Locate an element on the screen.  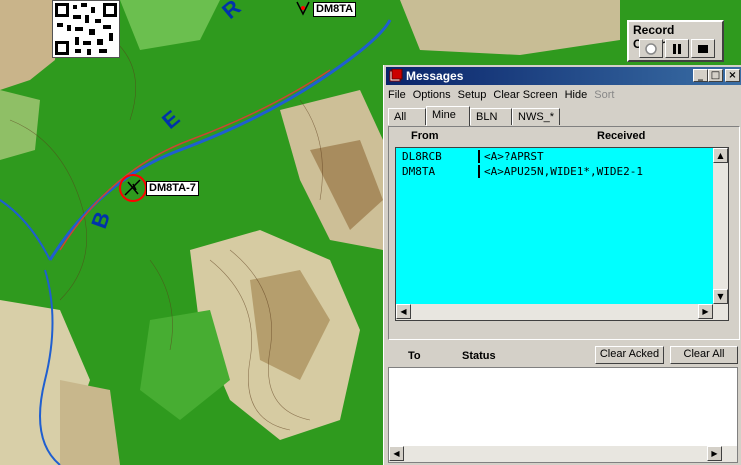
column-header-received: Received is located at coordinates (621, 136).